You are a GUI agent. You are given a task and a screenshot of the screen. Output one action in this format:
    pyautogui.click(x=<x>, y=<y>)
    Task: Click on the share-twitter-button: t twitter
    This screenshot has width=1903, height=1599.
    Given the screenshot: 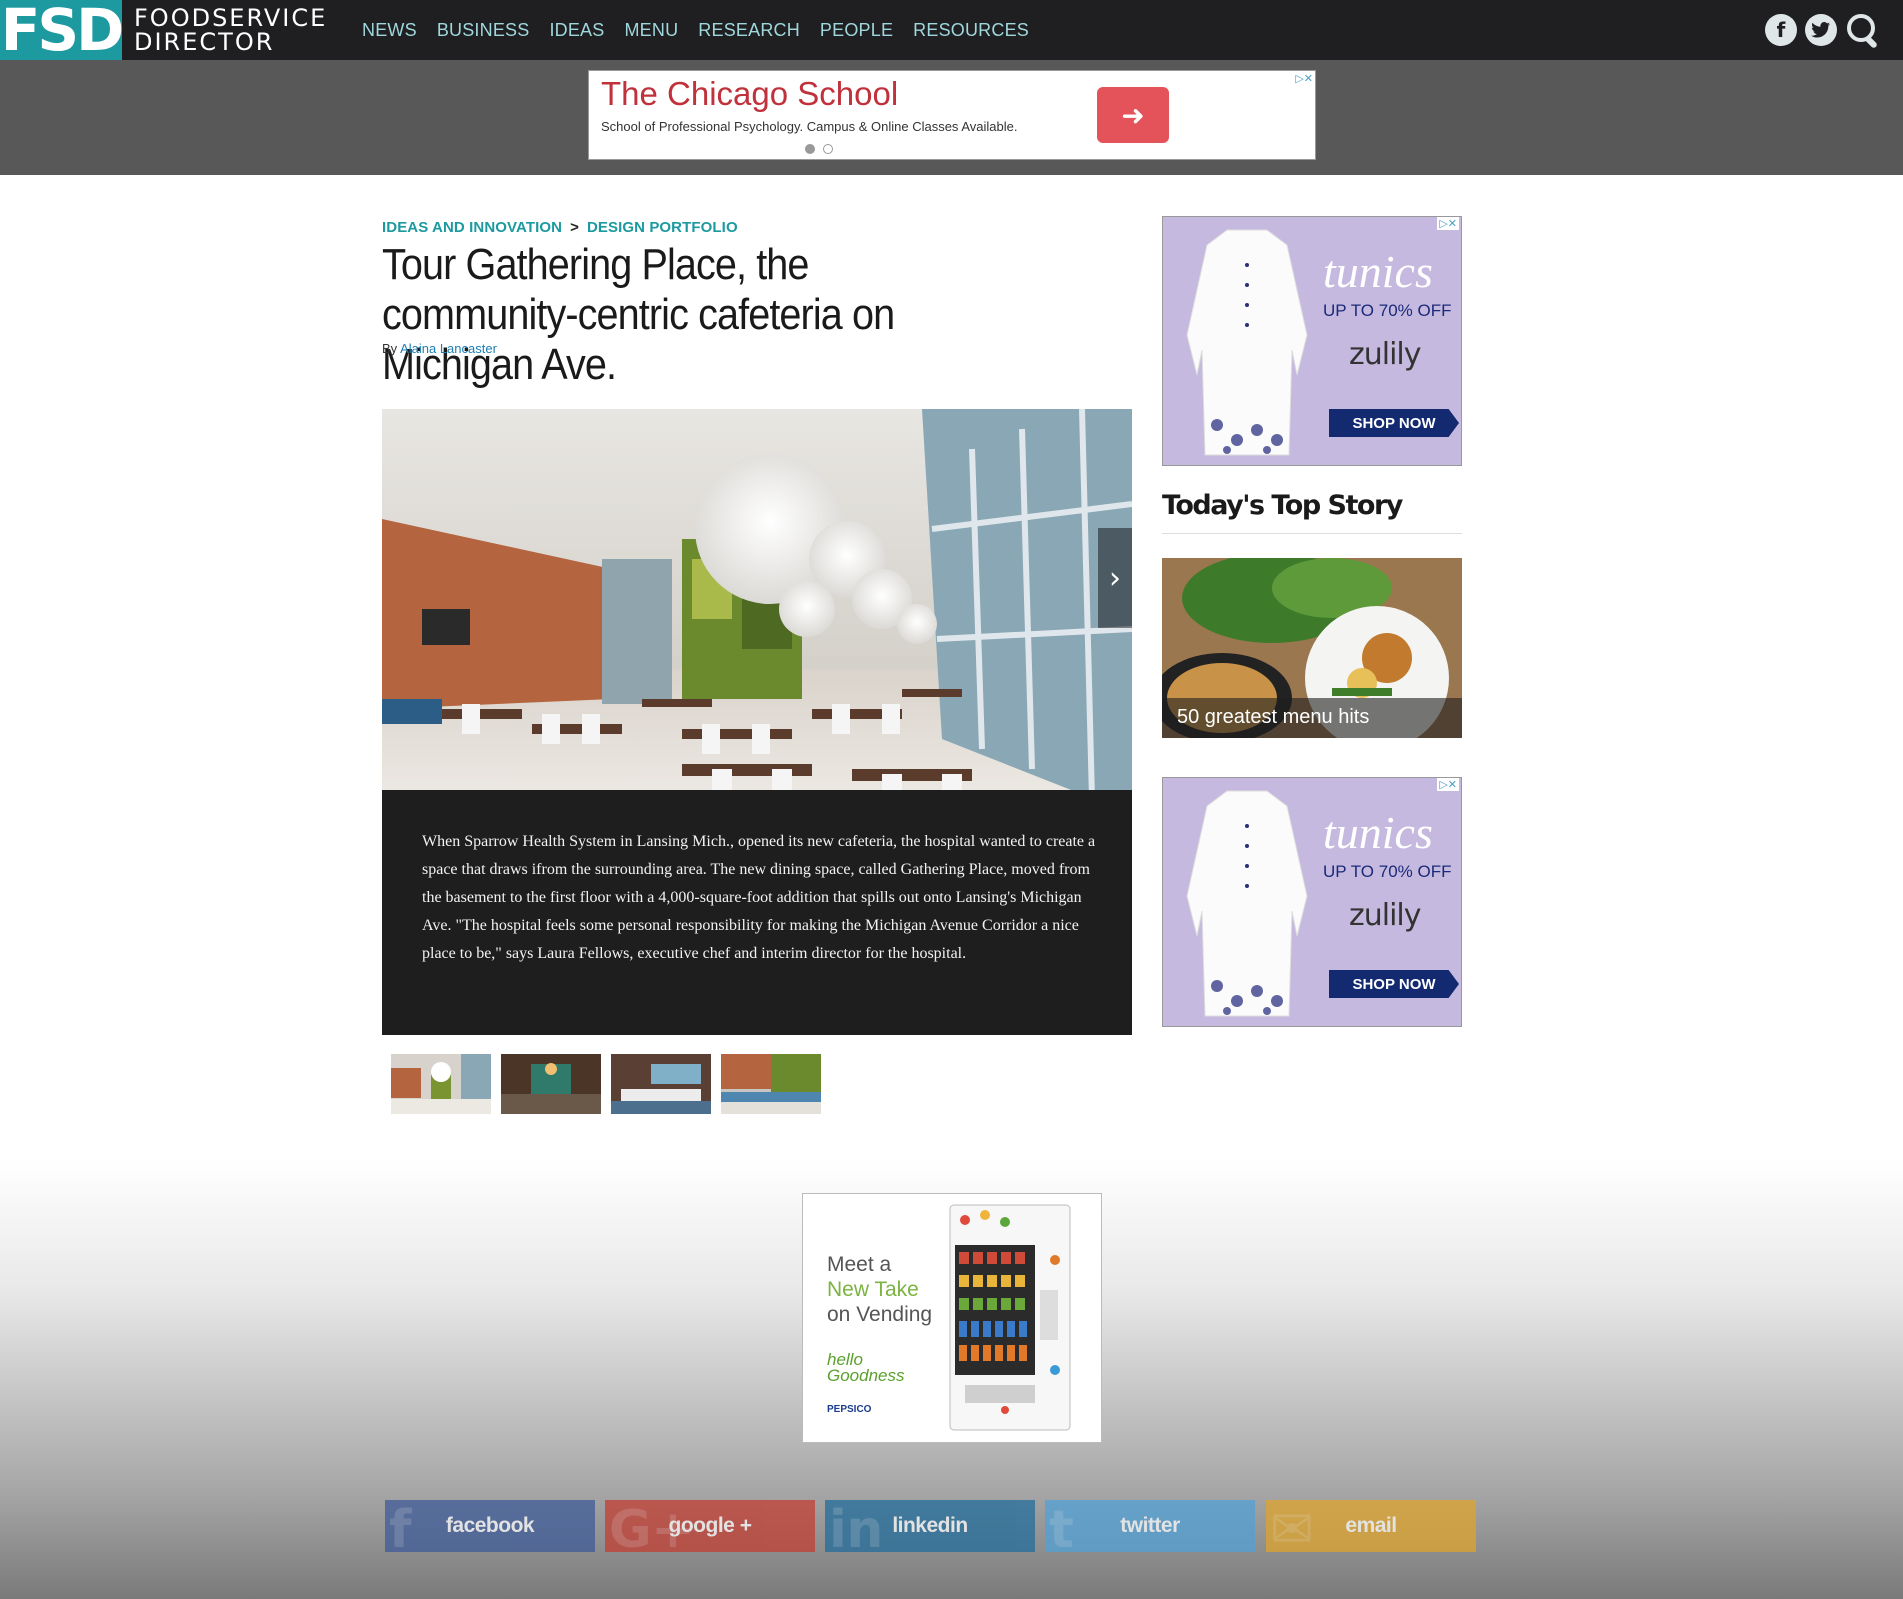 What is the action you would take?
    pyautogui.click(x=1150, y=1530)
    